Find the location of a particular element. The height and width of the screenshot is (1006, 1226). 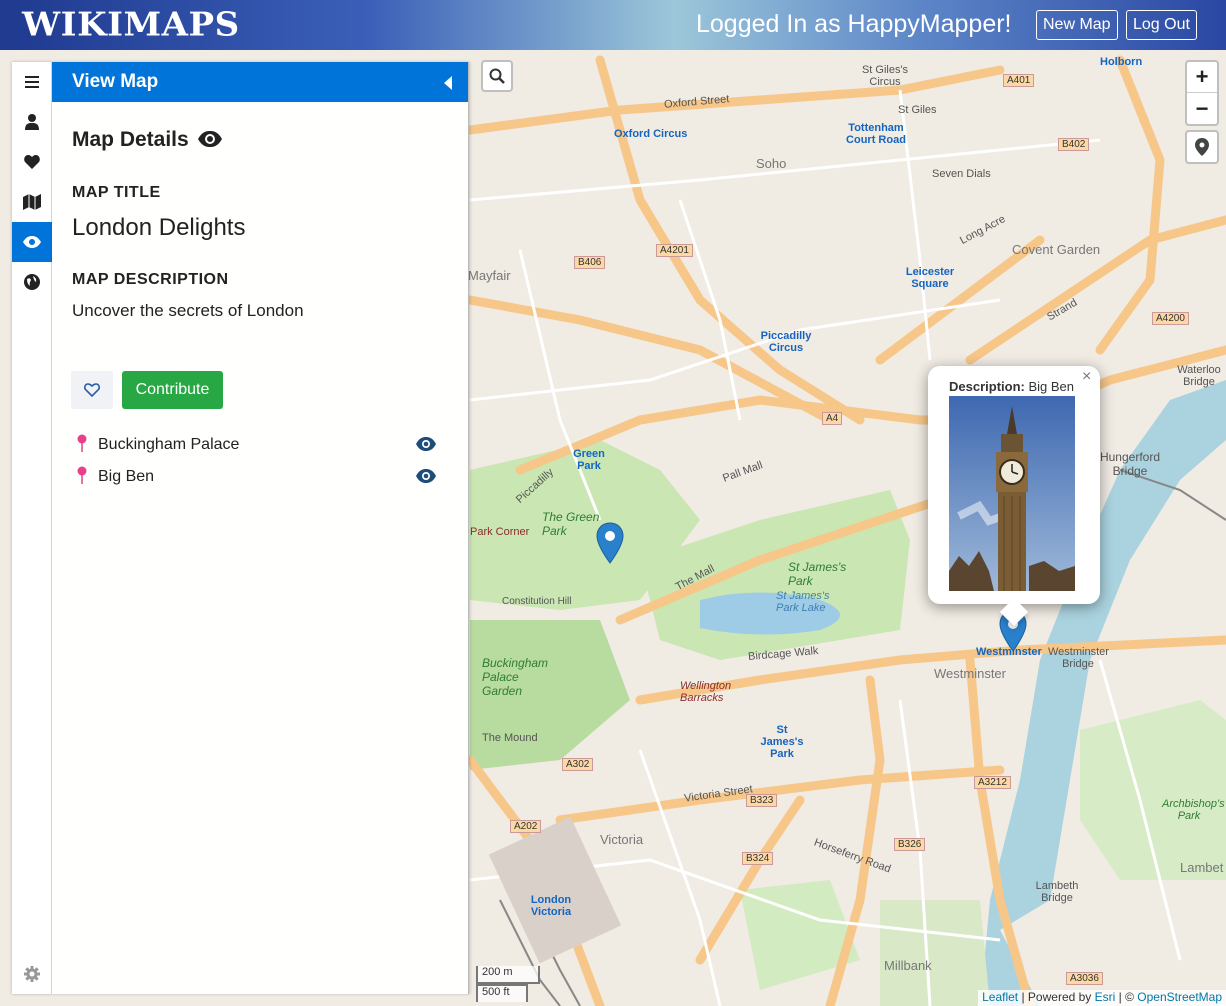

gear-icon is located at coordinates (32, 974).